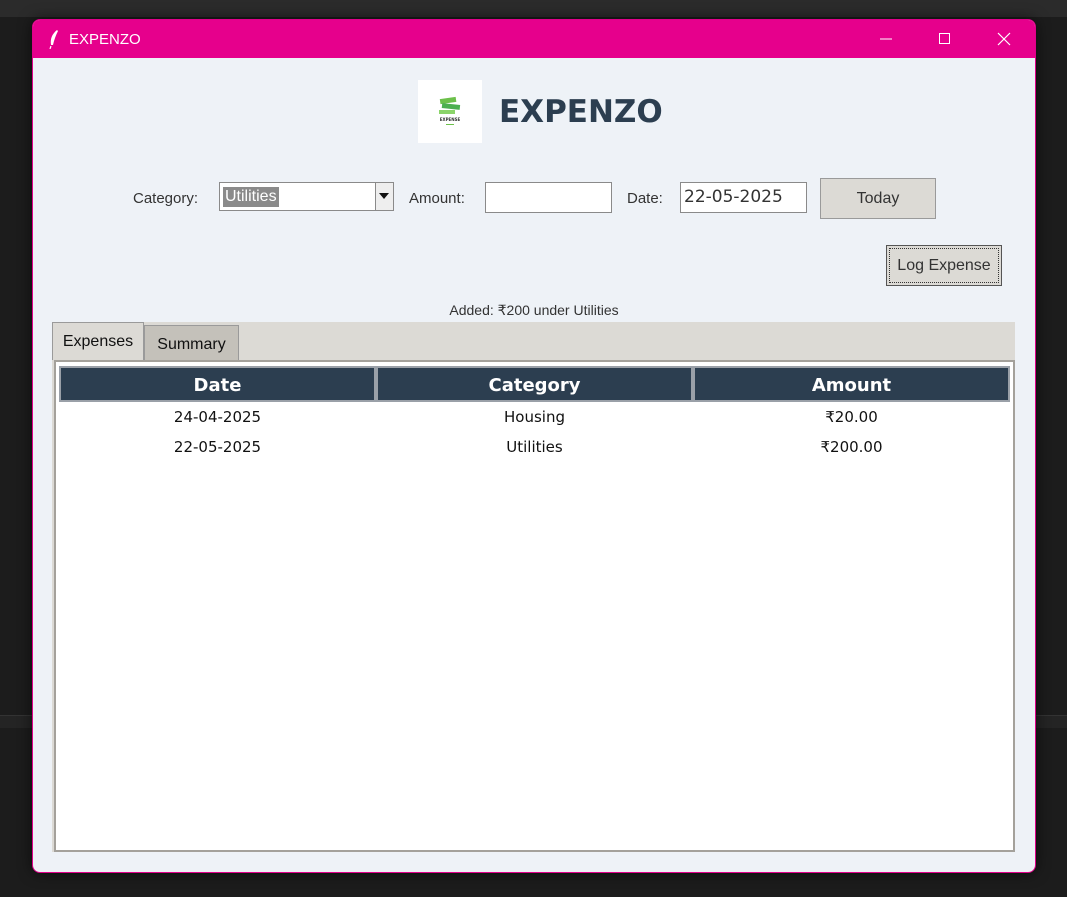  Describe the element at coordinates (743, 197) in the screenshot. I see `date-input: 22-05-2025` at that location.